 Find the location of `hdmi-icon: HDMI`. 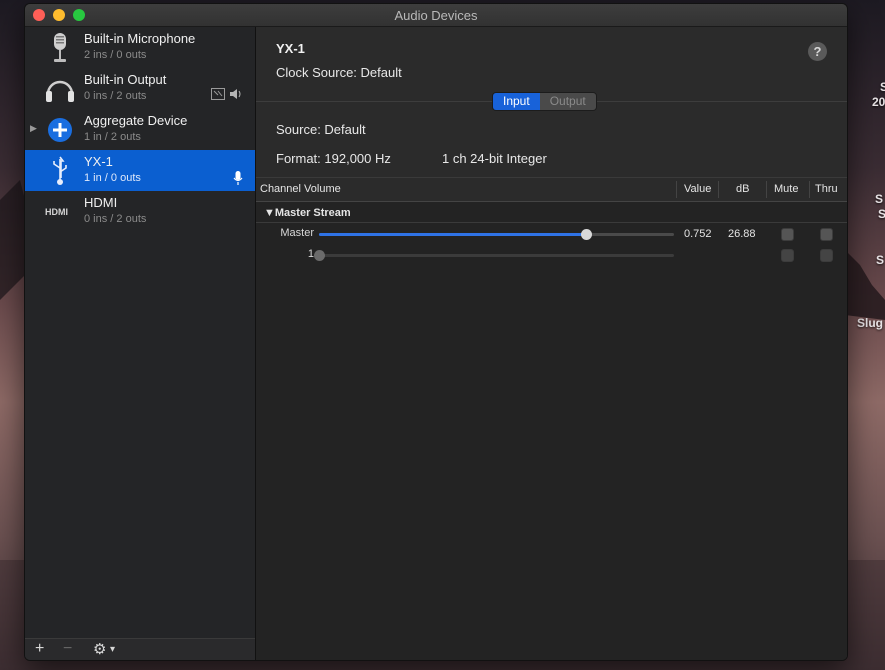

hdmi-icon: HDMI is located at coordinates (56, 212).